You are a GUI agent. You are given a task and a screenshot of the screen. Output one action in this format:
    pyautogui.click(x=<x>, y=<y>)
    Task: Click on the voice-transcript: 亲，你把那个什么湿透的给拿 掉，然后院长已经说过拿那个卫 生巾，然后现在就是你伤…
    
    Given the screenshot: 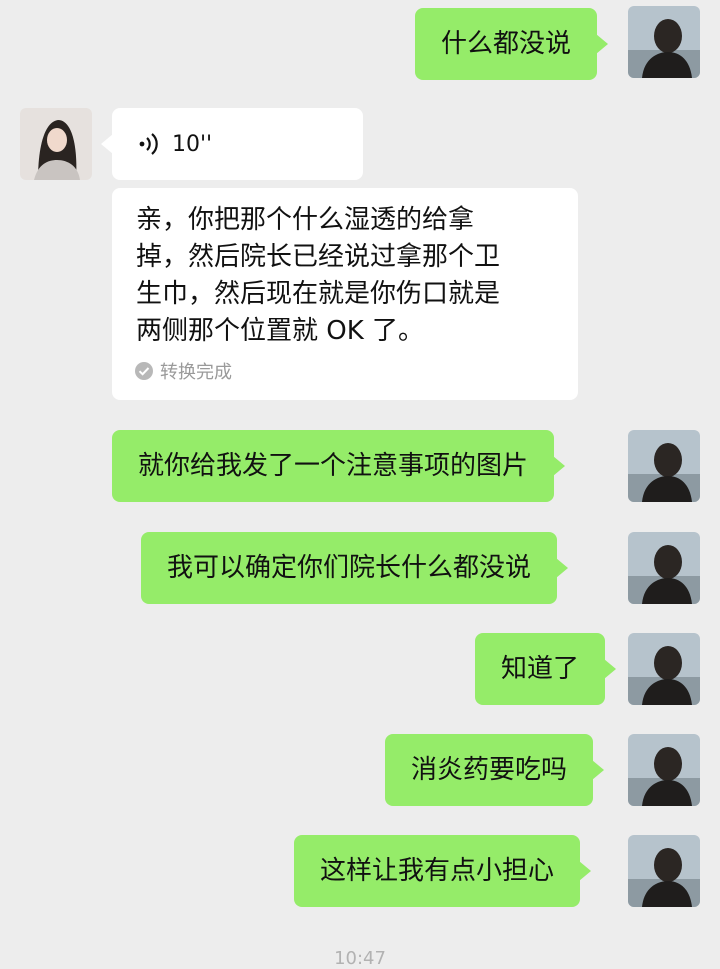 What is the action you would take?
    pyautogui.click(x=345, y=294)
    